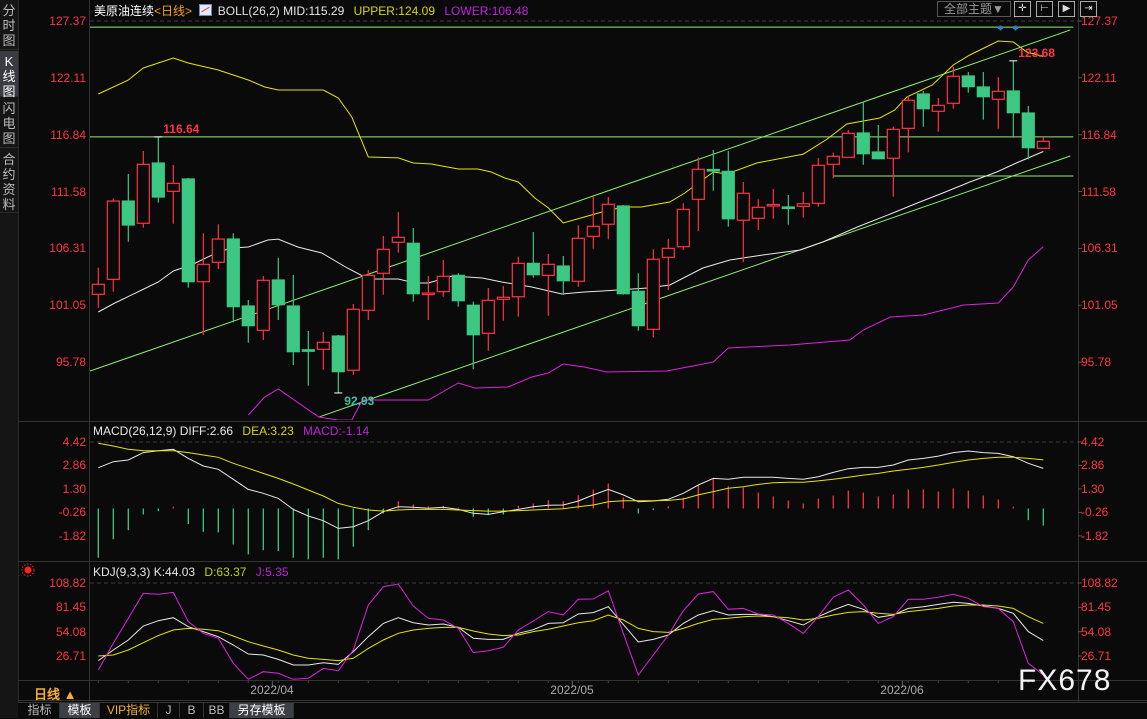 This screenshot has width=1147, height=719. I want to click on boll-mid-value: MID:115.29, so click(314, 11).